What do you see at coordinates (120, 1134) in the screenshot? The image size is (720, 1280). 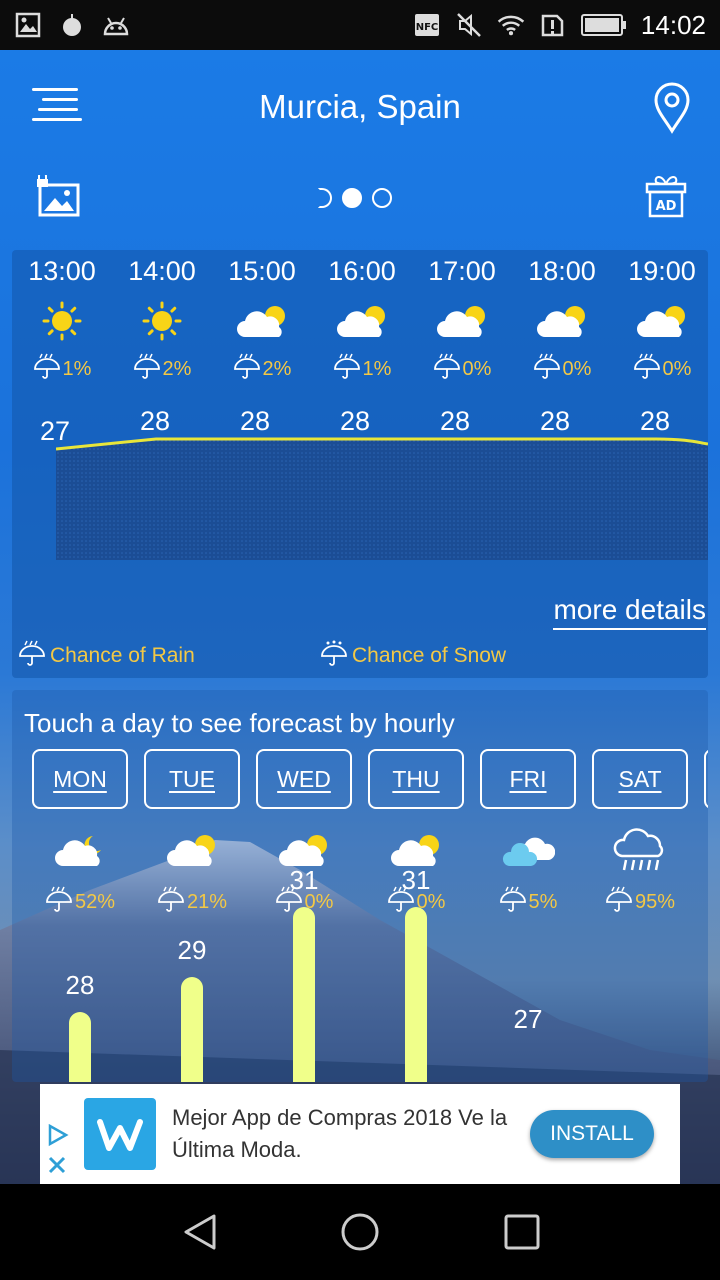 I see `wish-logo-icon` at bounding box center [120, 1134].